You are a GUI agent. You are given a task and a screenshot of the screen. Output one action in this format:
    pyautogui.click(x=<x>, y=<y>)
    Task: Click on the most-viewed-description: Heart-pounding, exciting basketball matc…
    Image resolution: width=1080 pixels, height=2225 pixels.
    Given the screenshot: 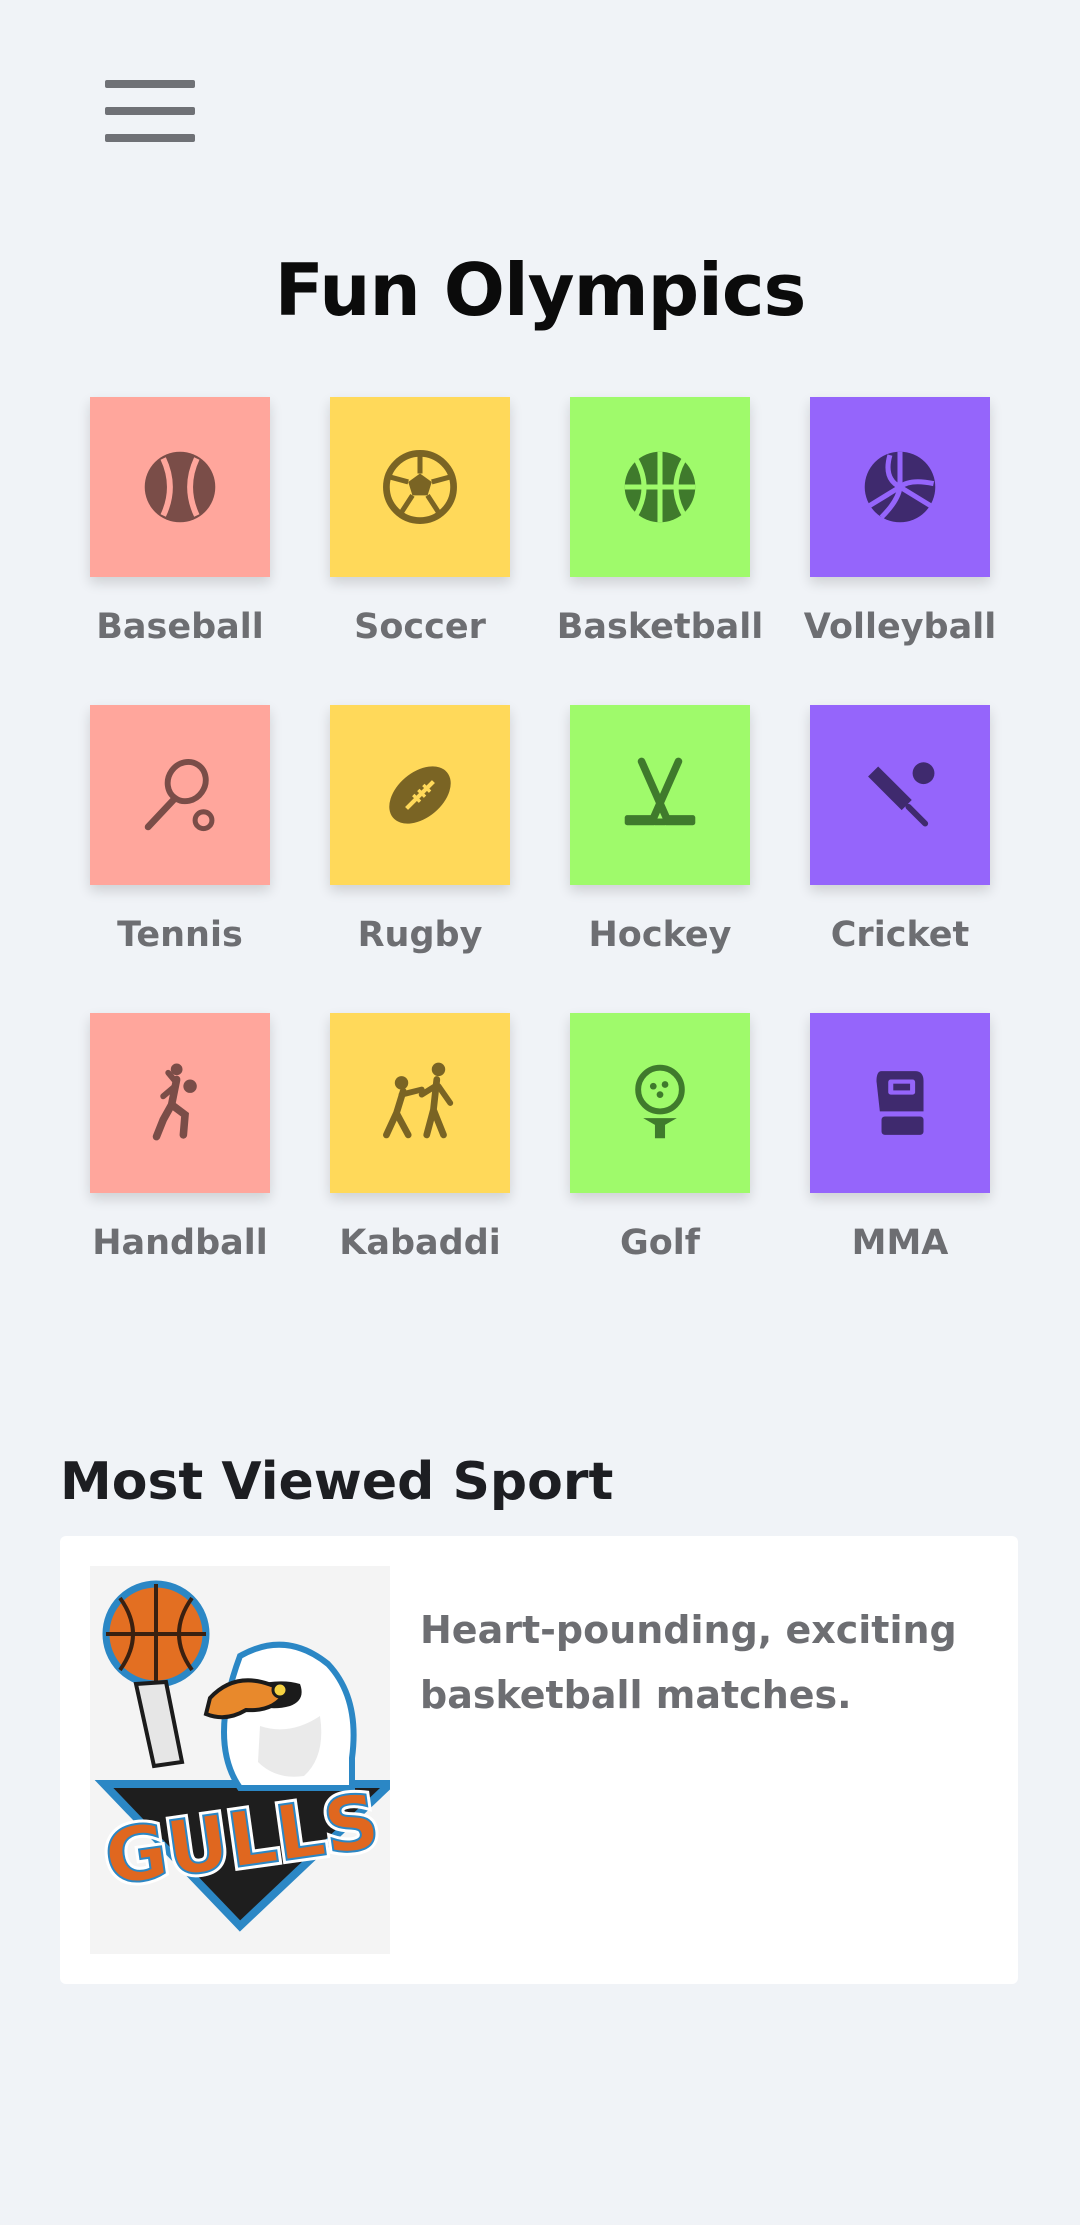 What is the action you would take?
    pyautogui.click(x=688, y=1662)
    